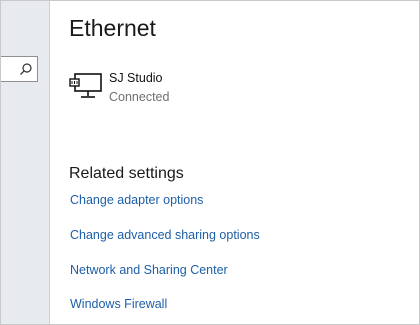 The image size is (420, 325). I want to click on search-box, so click(19, 69).